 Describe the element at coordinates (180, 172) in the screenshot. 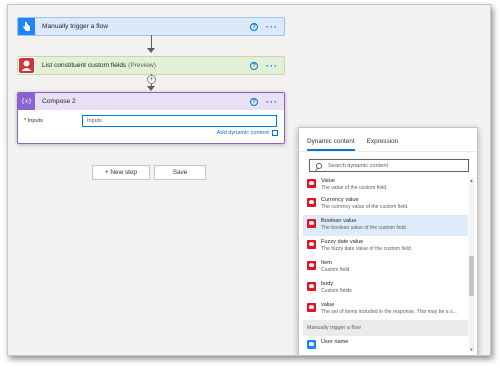

I see `save-button: Save` at that location.